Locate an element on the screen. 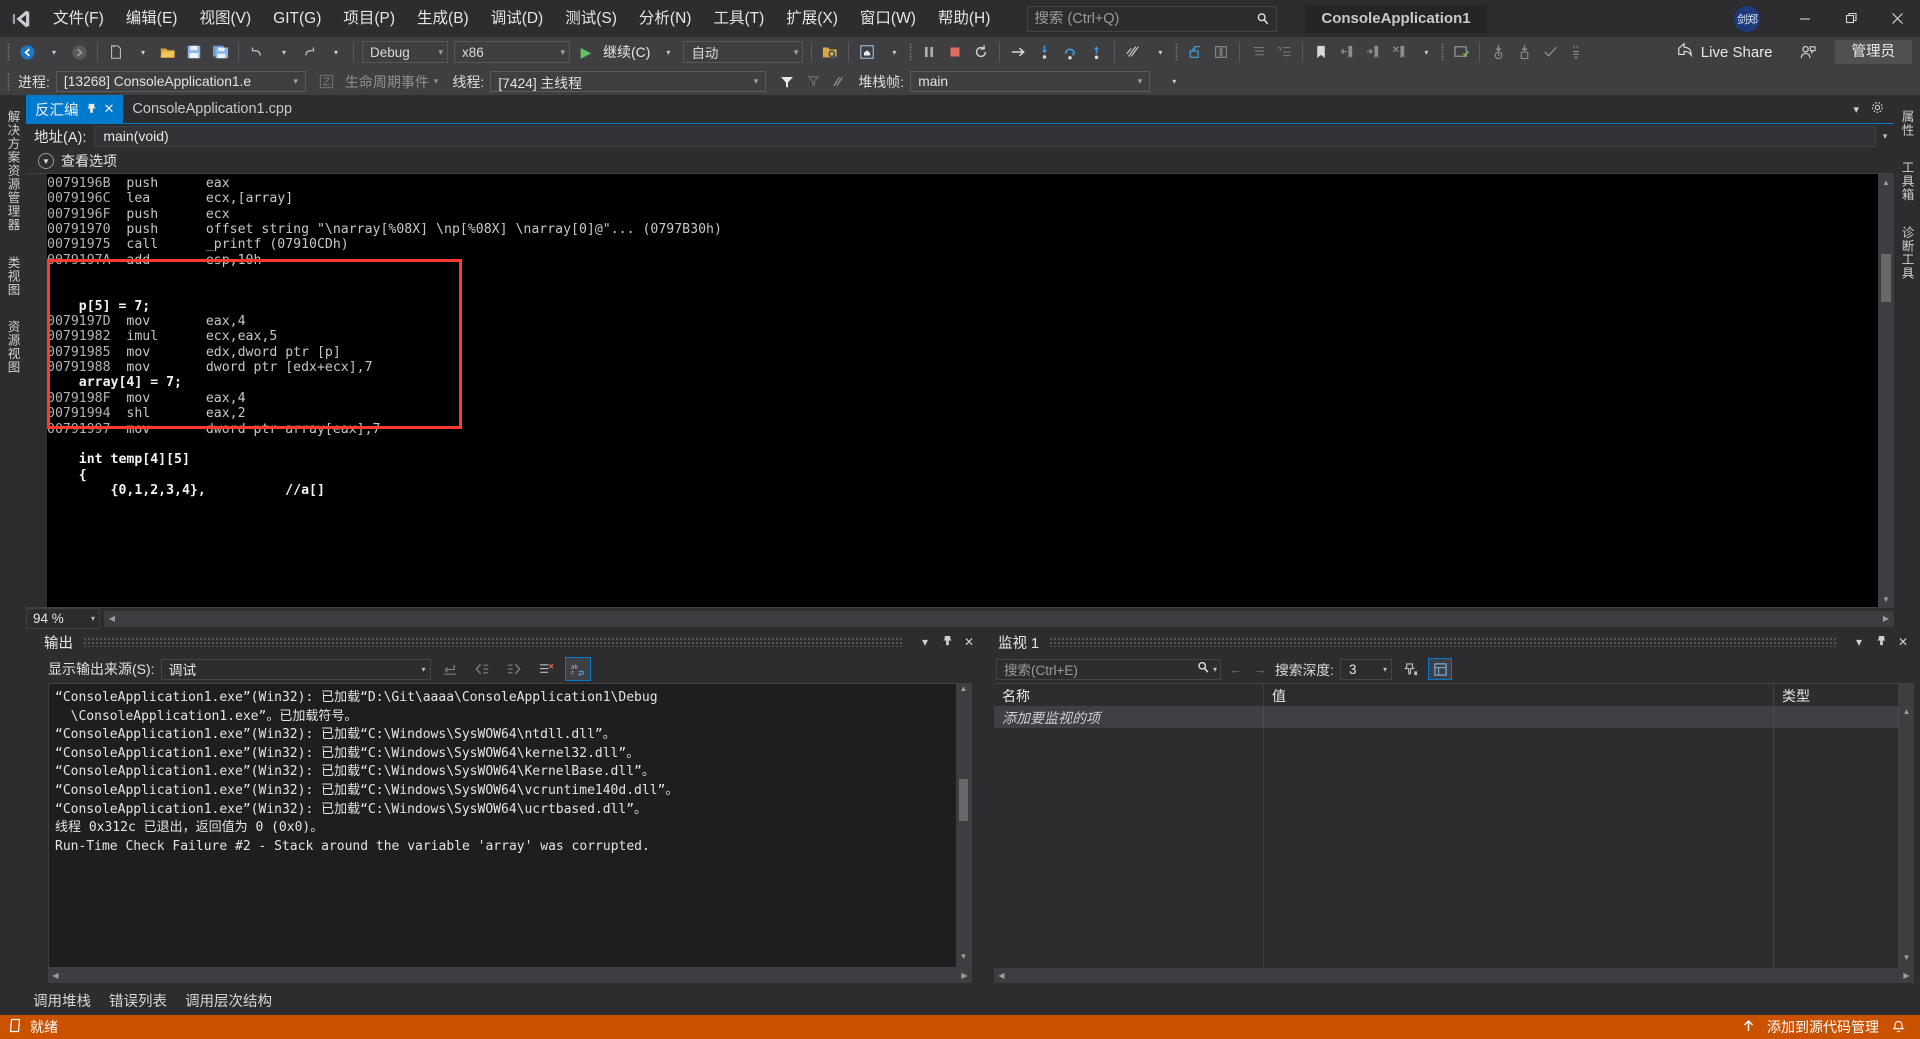  global-search-box is located at coordinates (1152, 18).